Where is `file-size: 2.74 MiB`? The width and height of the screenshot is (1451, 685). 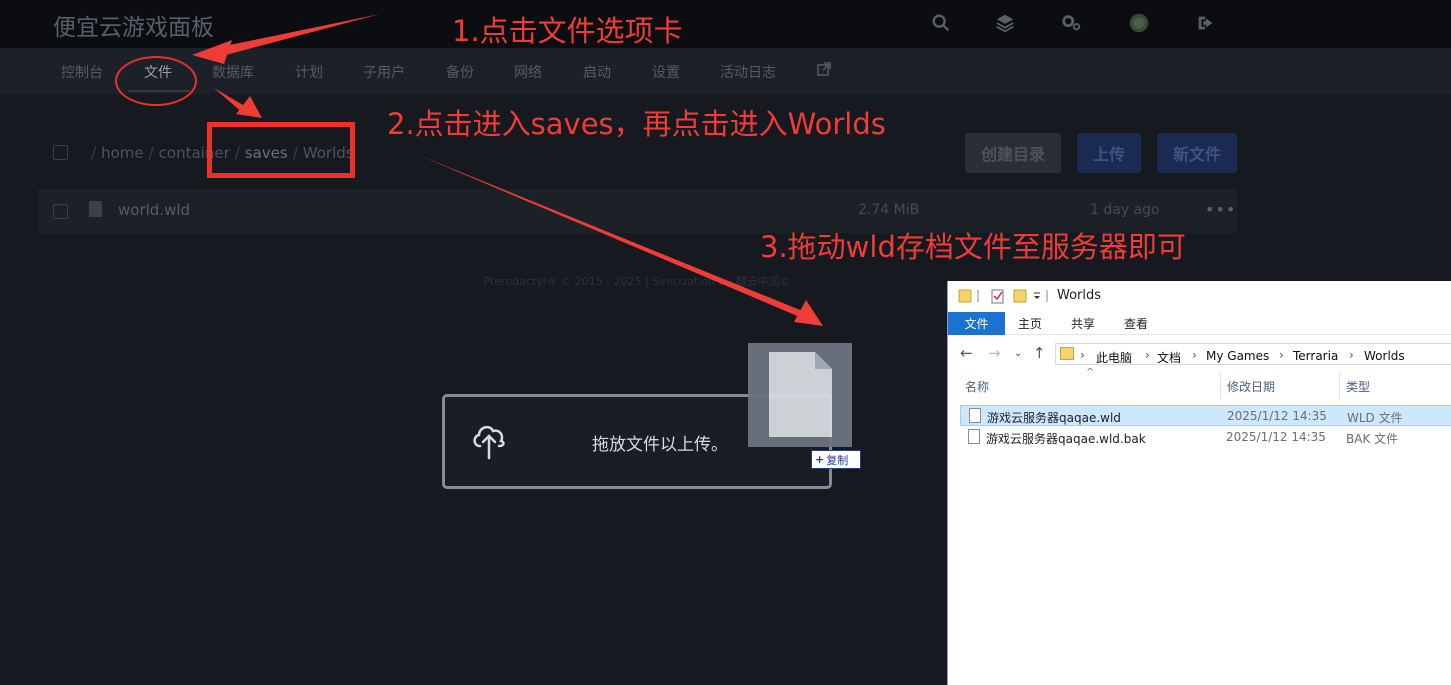 file-size: 2.74 MiB is located at coordinates (889, 210).